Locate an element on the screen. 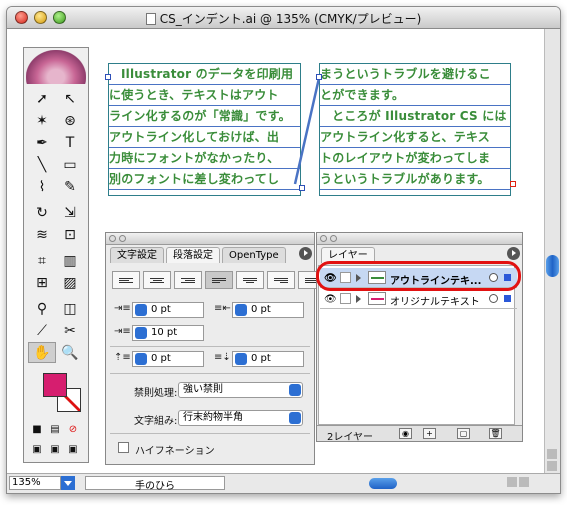 Image resolution: width=567 pixels, height=505 pixels. tab-character: 文字設定 is located at coordinates (137, 255).